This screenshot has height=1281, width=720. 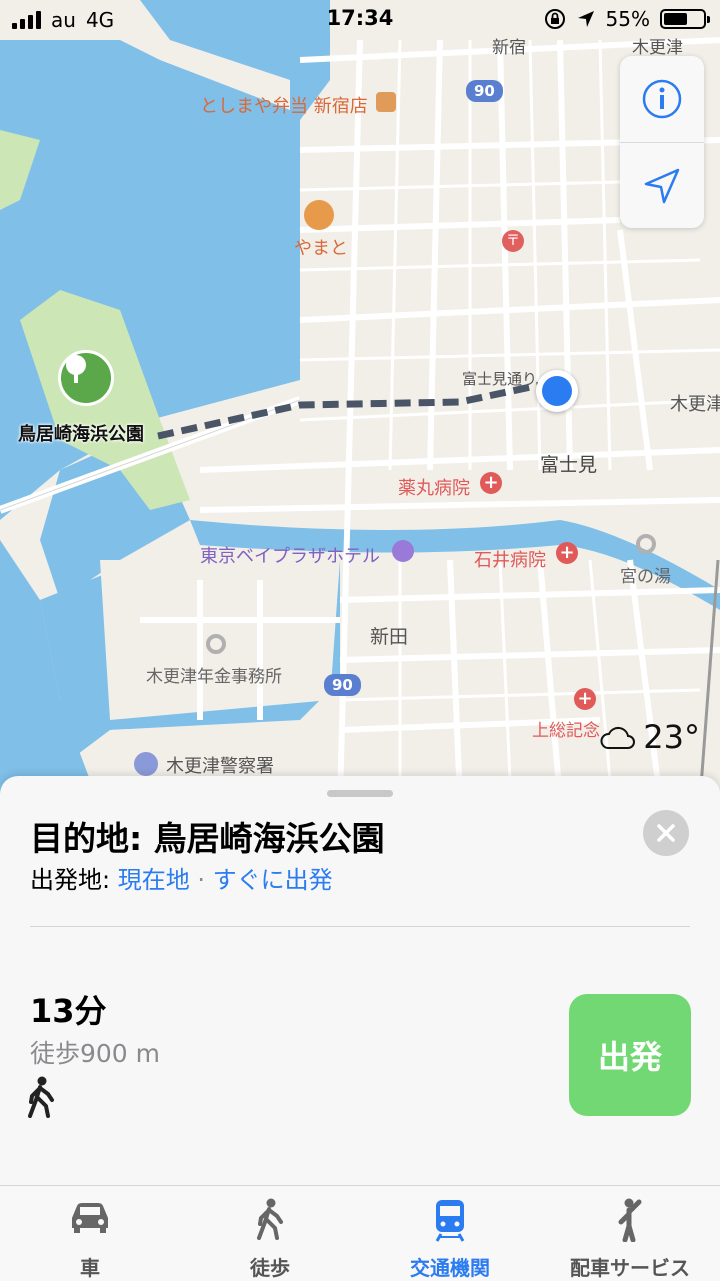 What do you see at coordinates (90, 1233) in the screenshot?
I see `tab-car: 車` at bounding box center [90, 1233].